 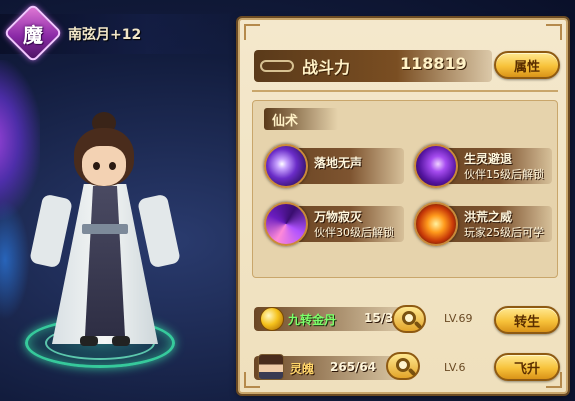 What do you see at coordinates (338, 163) in the screenshot?
I see `skill-name: 落地无声` at bounding box center [338, 163].